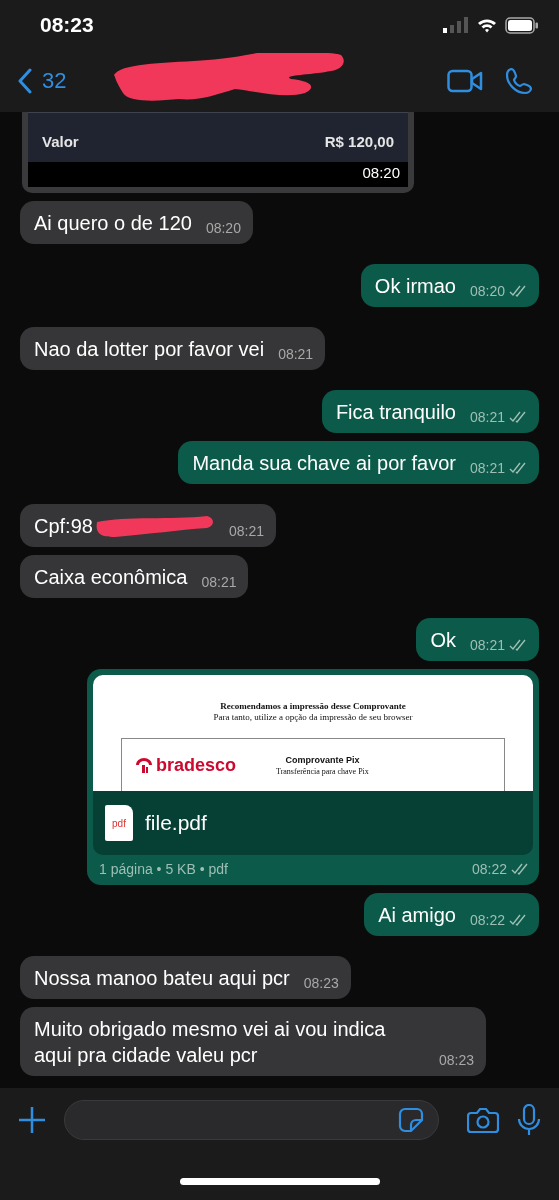 Image resolution: width=559 pixels, height=1200 pixels. I want to click on pdf-file-icon: pdf, so click(119, 823).